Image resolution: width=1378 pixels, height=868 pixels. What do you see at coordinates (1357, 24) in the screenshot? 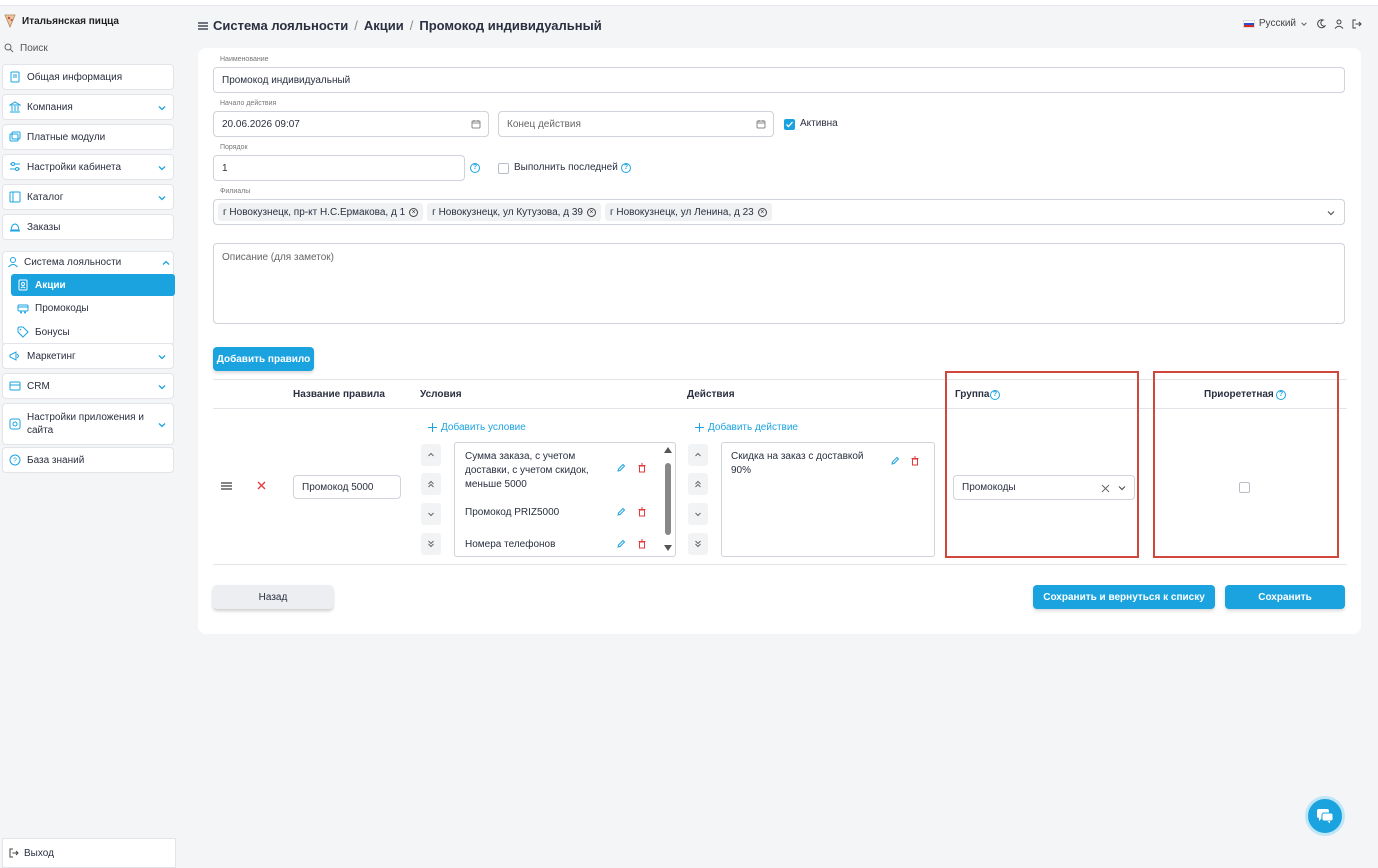
I see `logout-icon` at bounding box center [1357, 24].